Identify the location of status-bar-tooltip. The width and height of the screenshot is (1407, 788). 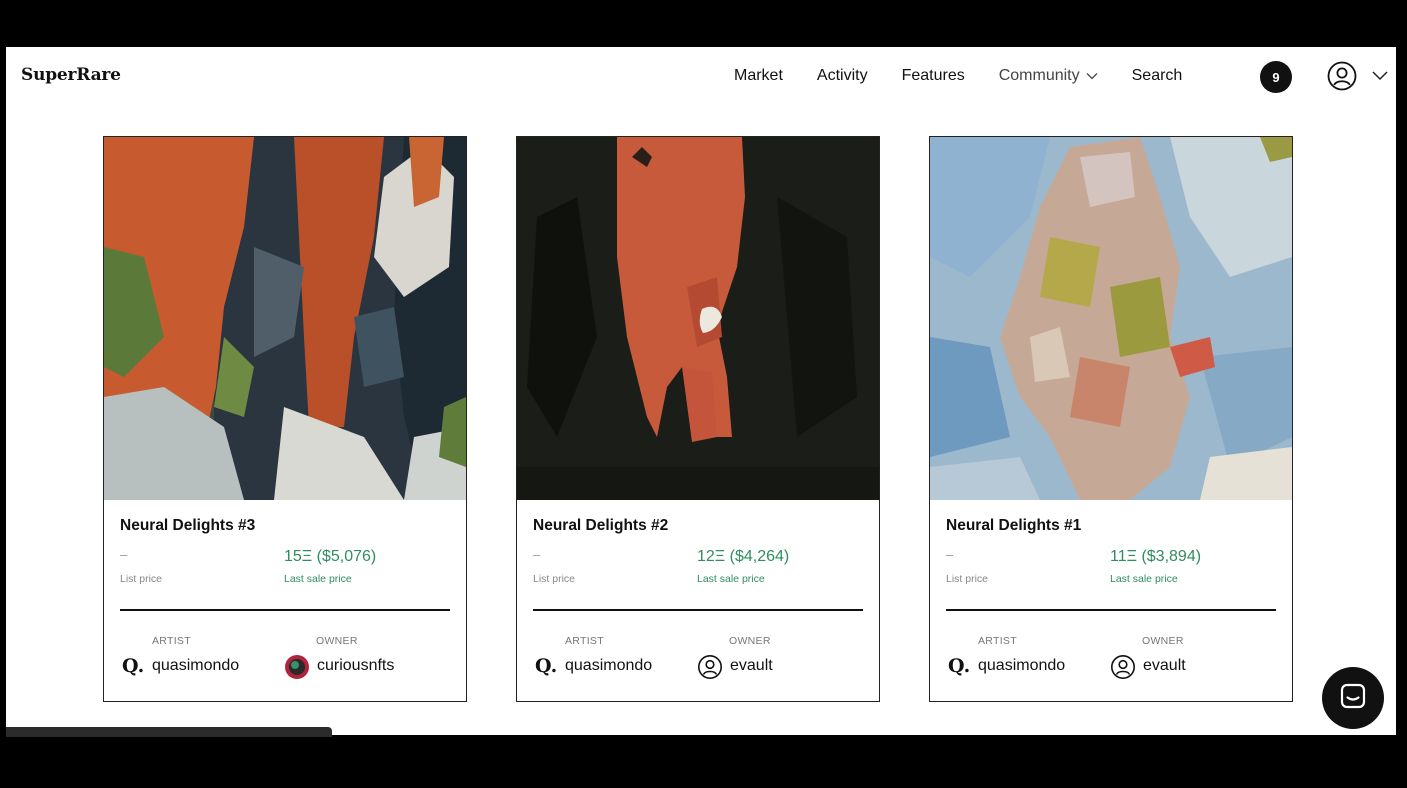
(169, 732).